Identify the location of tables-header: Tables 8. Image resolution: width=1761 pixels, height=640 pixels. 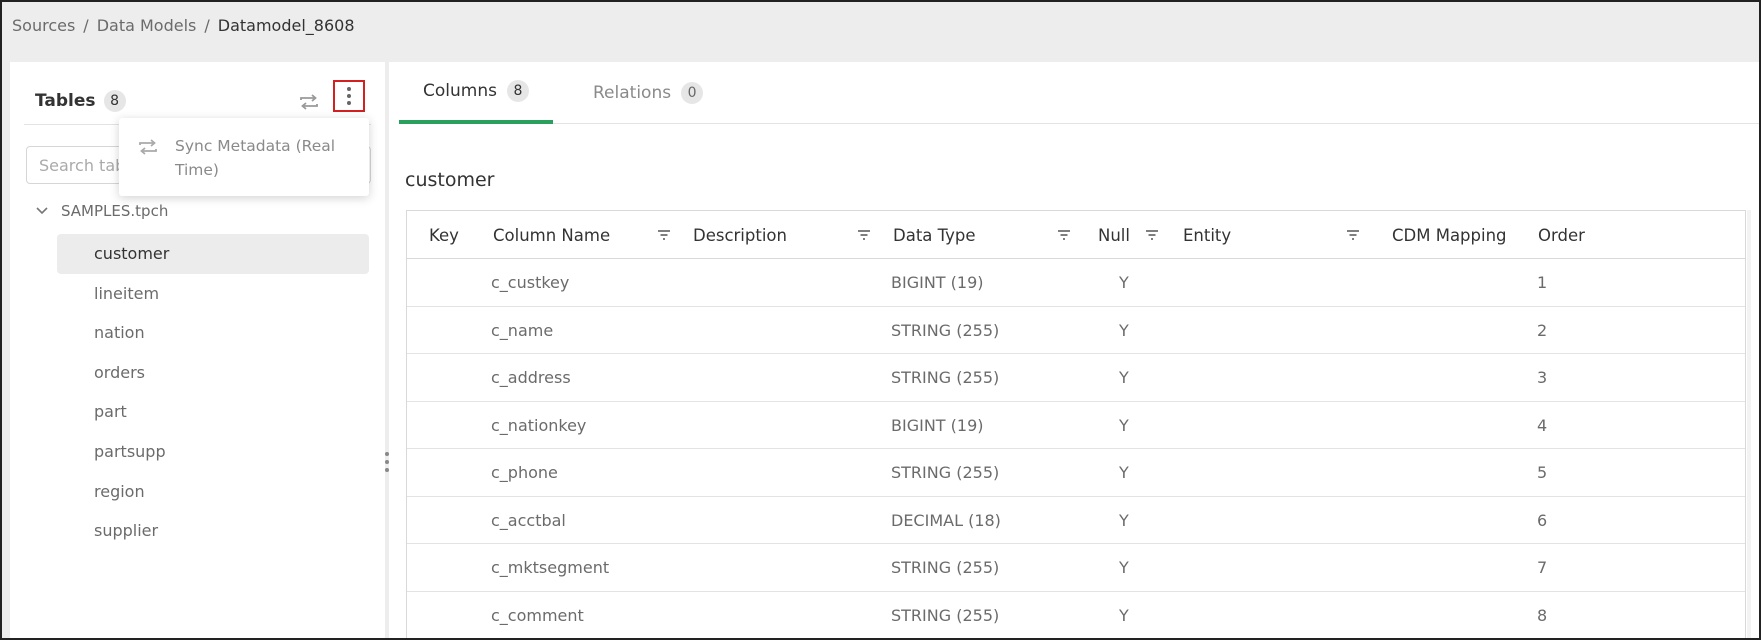
(80, 101).